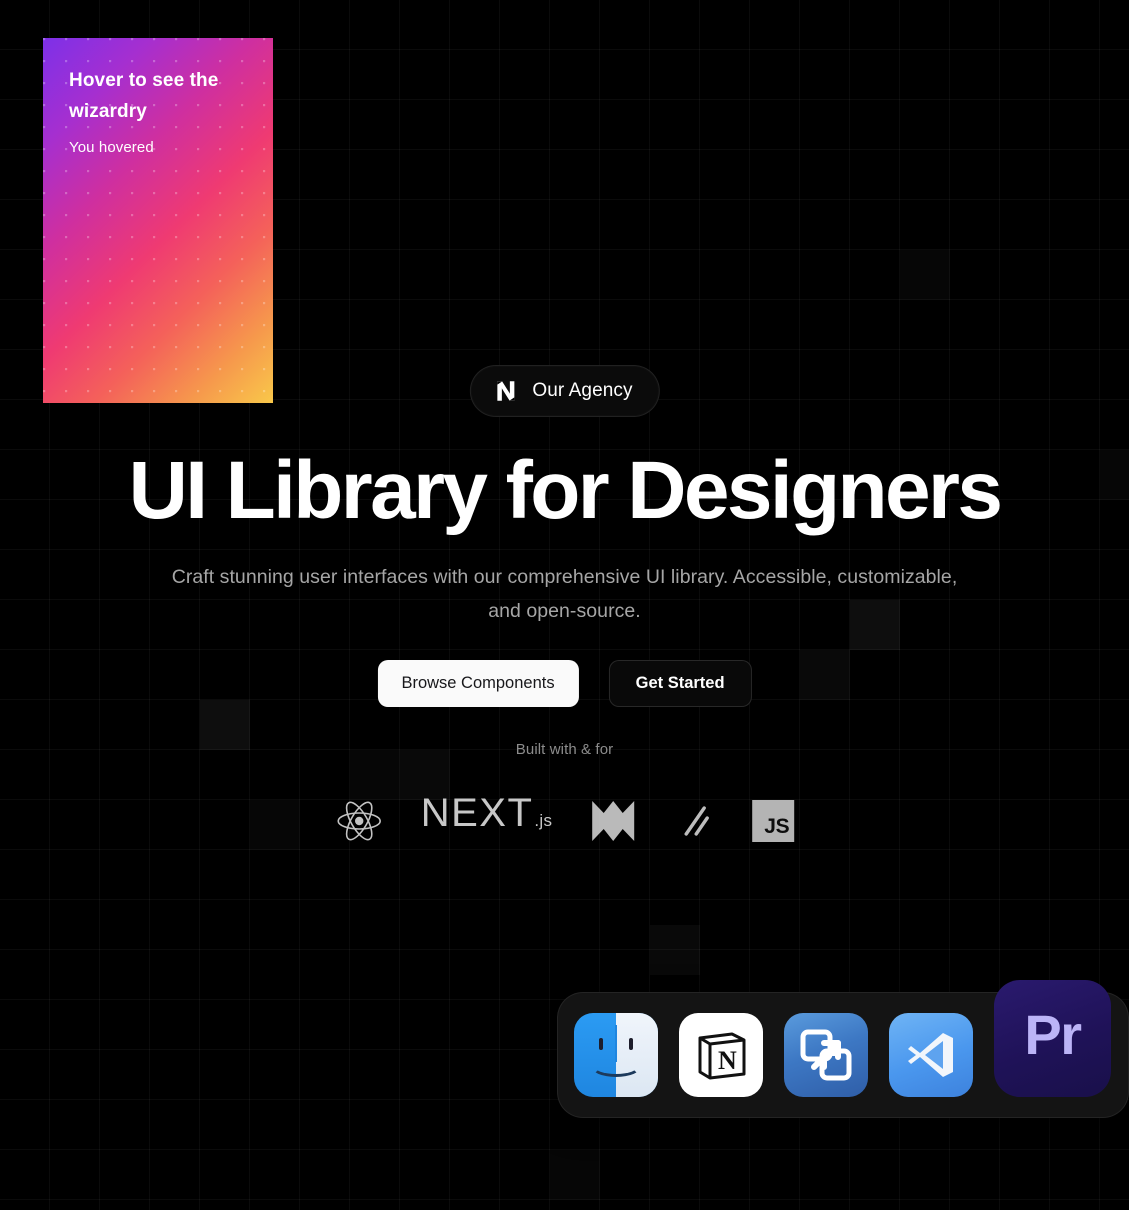 Image resolution: width=1129 pixels, height=1210 pixels. Describe the element at coordinates (727, 1060) in the screenshot. I see `svg-text: N` at that location.